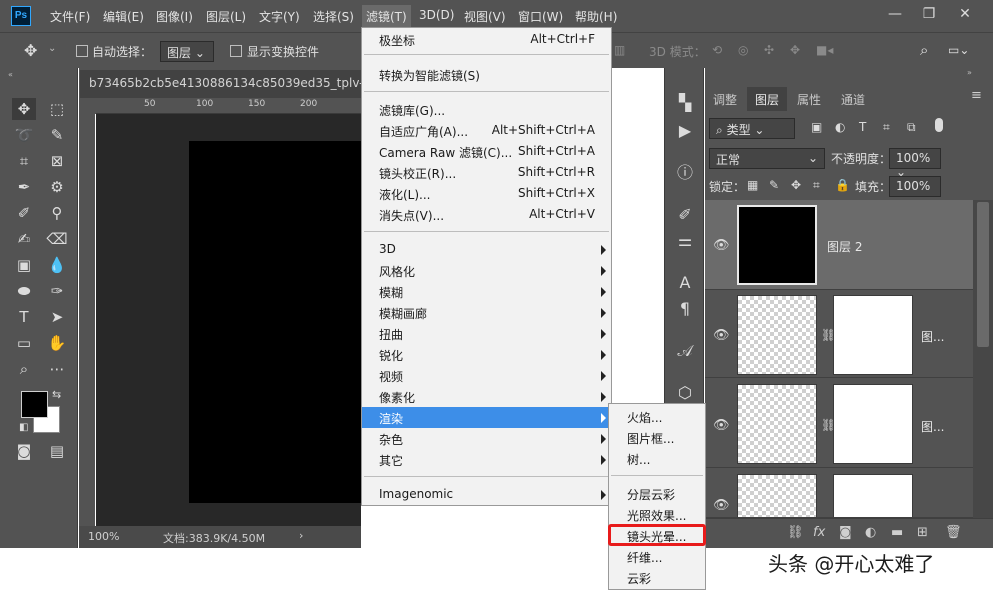 The height and width of the screenshot is (594, 993). I want to click on path-select-tool-icon: ➤, so click(57, 317).